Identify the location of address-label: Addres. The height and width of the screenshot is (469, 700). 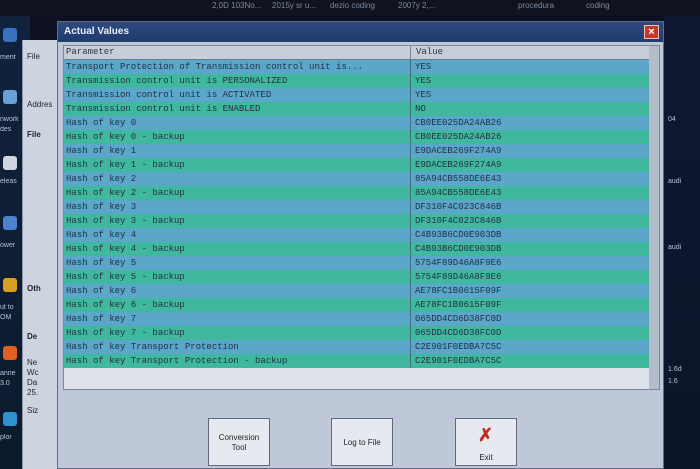
(40, 104).